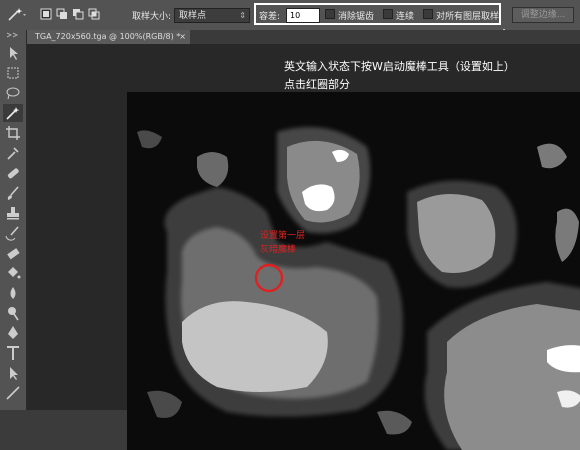  I want to click on crop-icon, so click(13, 133).